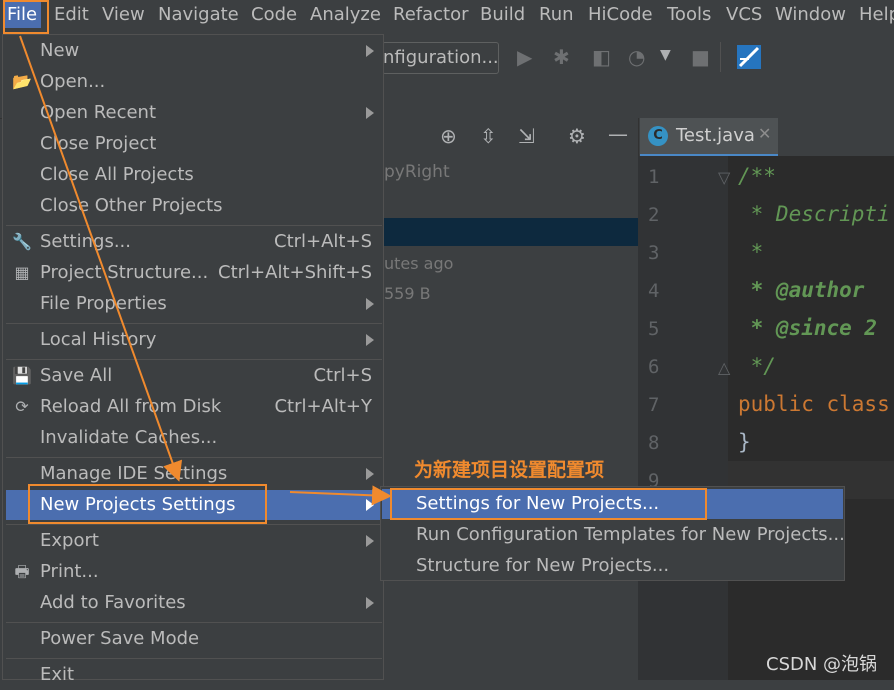 This screenshot has height=690, width=894. I want to click on watermark: CSDN @泡锅, so click(822, 664).